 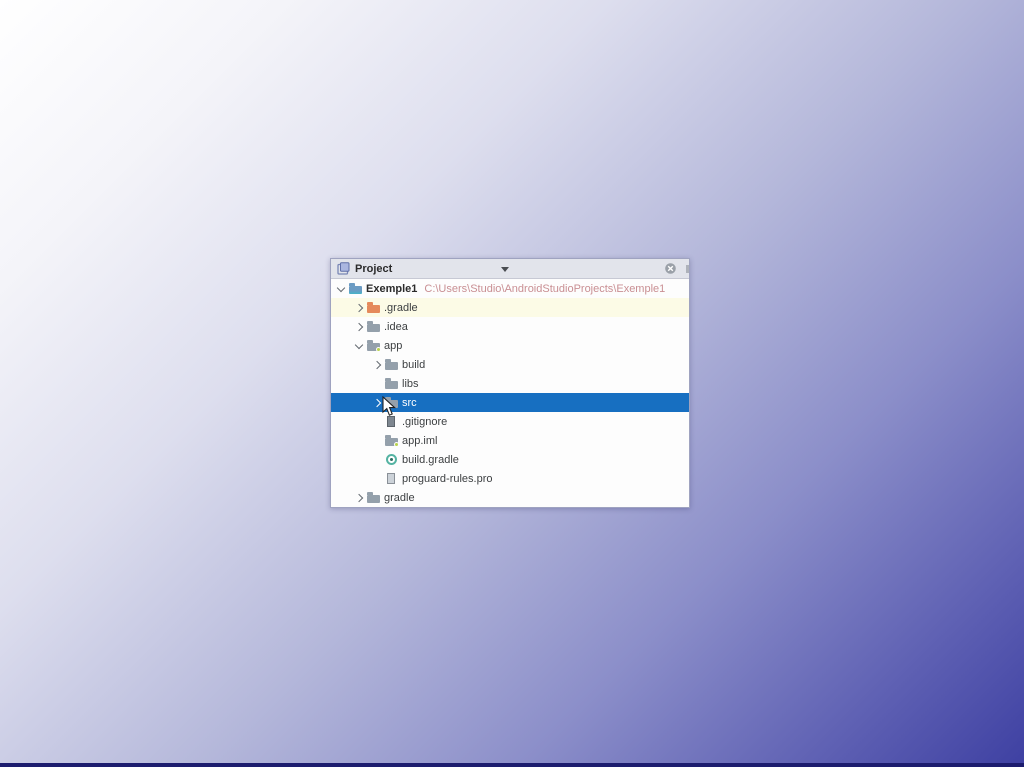 I want to click on chevron-down-icon, so click(x=505, y=269).